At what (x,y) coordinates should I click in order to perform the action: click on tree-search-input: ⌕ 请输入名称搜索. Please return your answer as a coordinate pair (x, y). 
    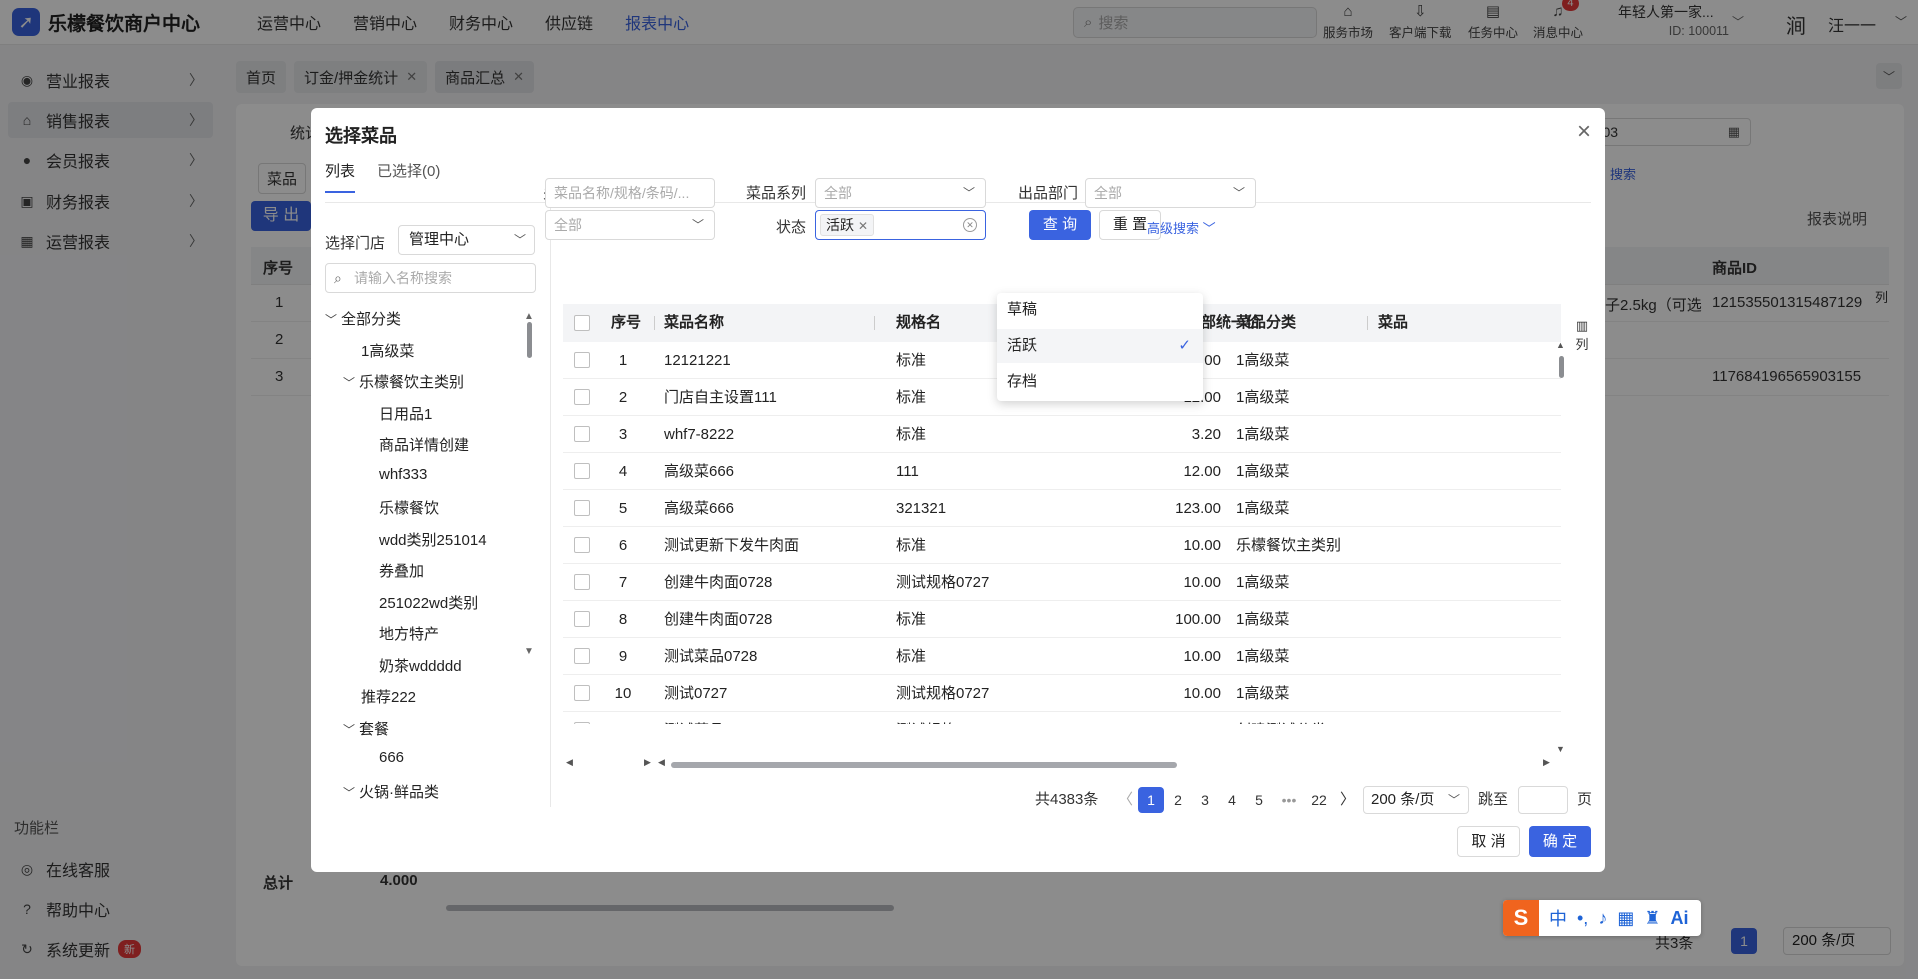
    Looking at the image, I should click on (430, 278).